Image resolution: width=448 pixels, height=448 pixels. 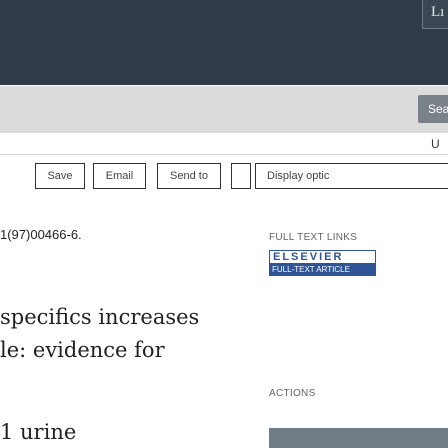 I want to click on send-to-dropdown-button, so click(x=241, y=176).